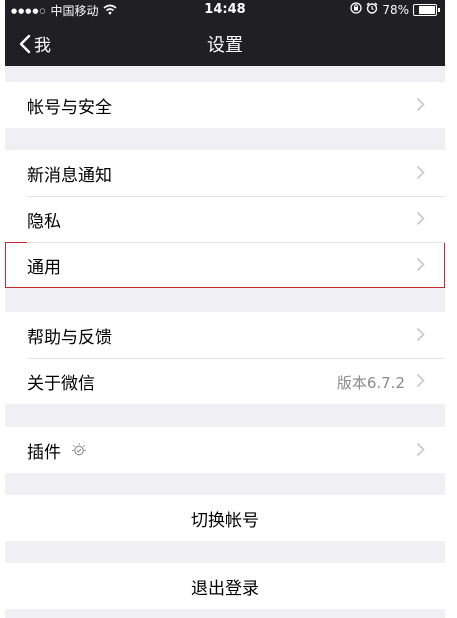  What do you see at coordinates (69, 175) in the screenshot?
I see `notifications-label: 新消息通知` at bounding box center [69, 175].